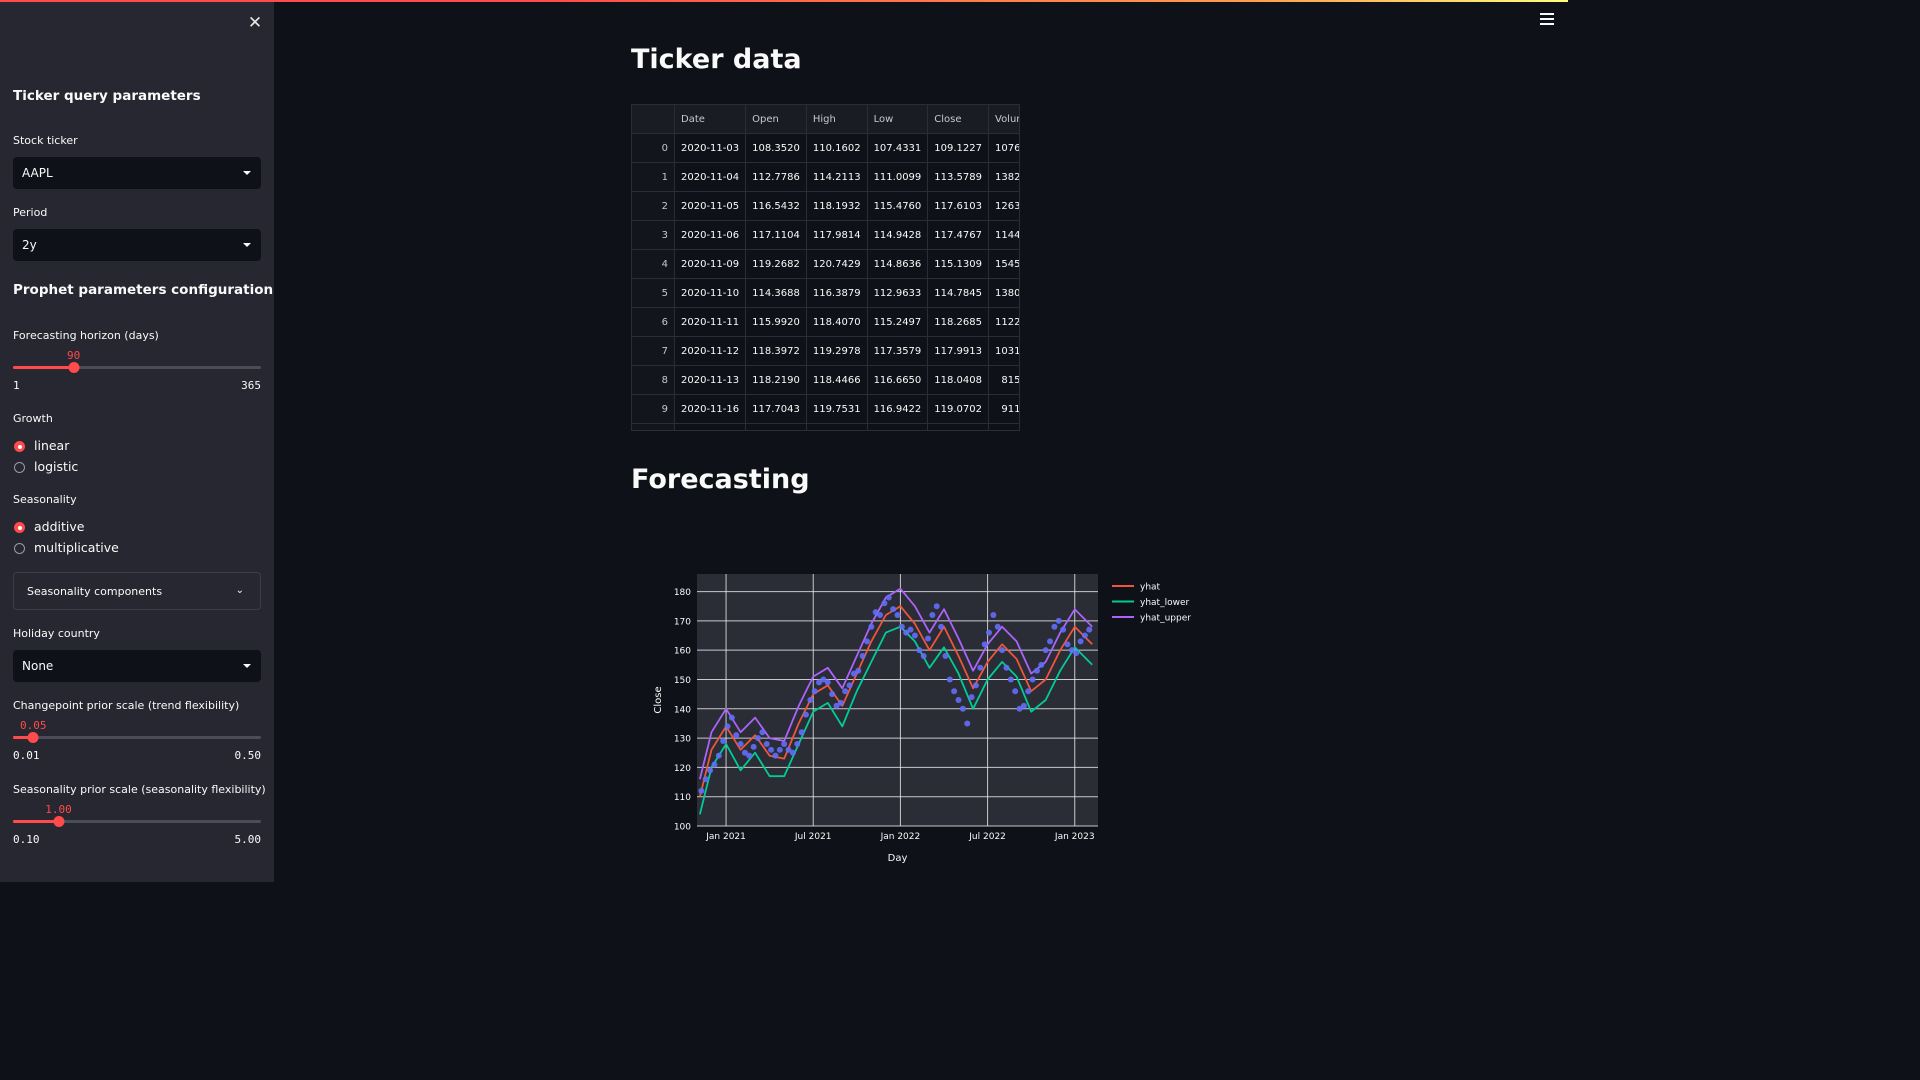  Describe the element at coordinates (653, 380) in the screenshot. I see `row-index-cell: 8` at that location.